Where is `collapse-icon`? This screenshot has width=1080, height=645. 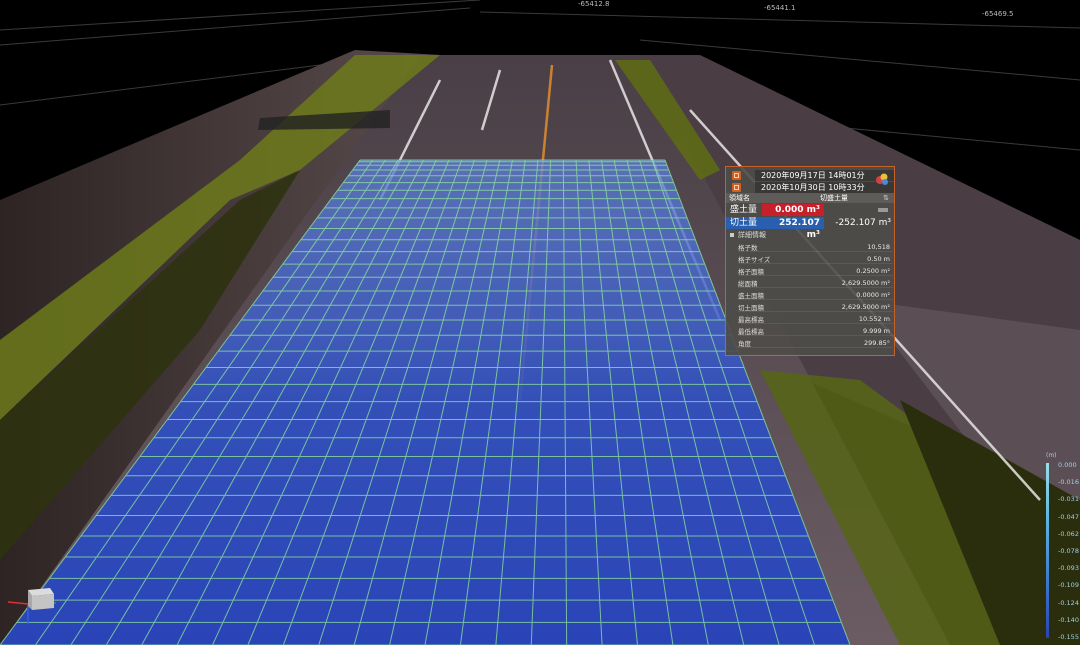 collapse-icon is located at coordinates (883, 210).